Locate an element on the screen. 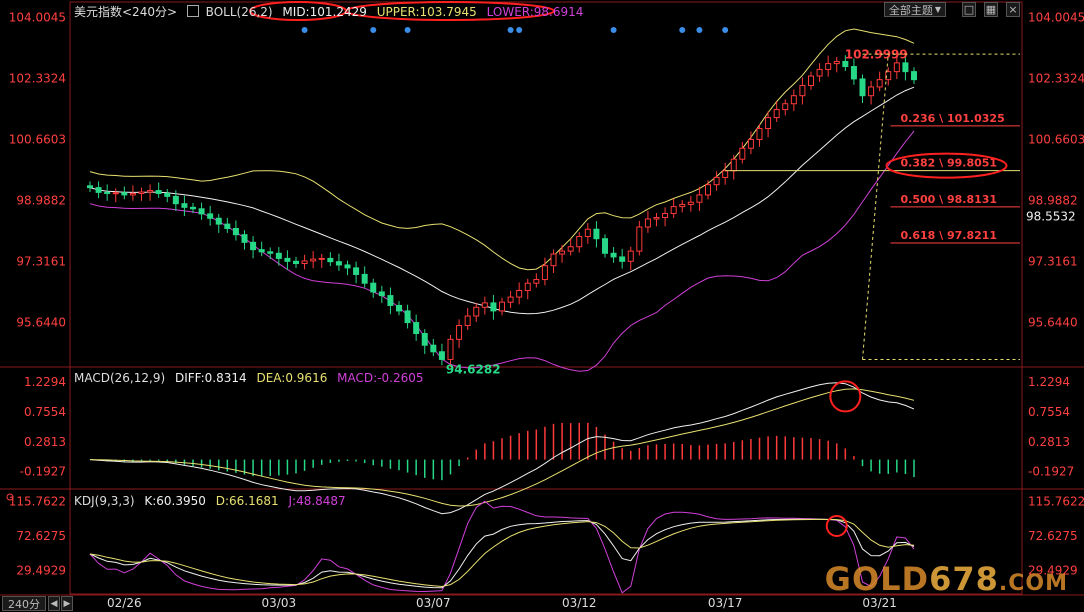 This screenshot has width=1084, height=612. y-tick-right: 95.6440 is located at coordinates (1053, 322).